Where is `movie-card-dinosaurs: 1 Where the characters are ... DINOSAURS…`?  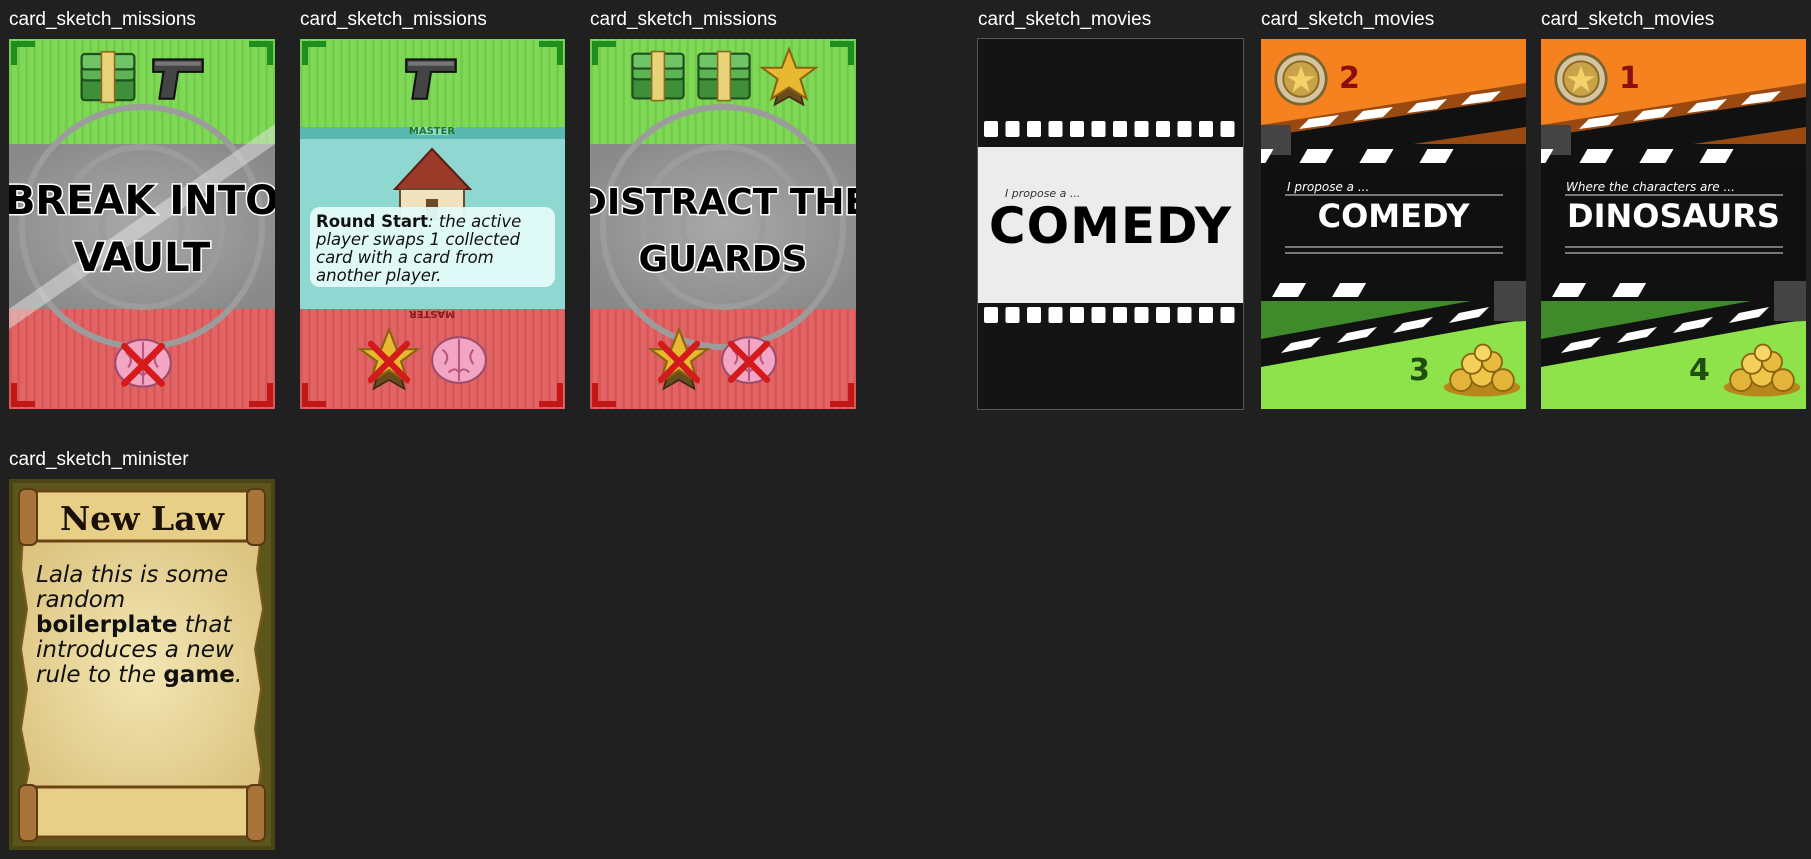 movie-card-dinosaurs: 1 Where the characters are ... DINOSAURS… is located at coordinates (1673, 224).